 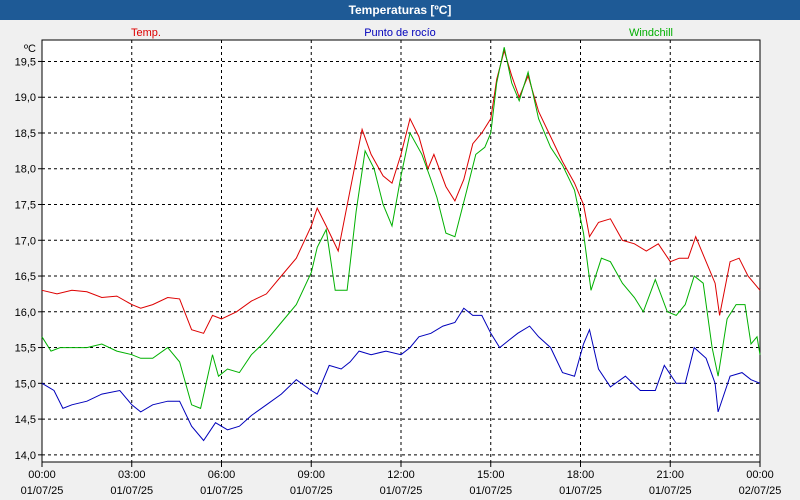 I want to click on legend-temp: Temp., so click(x=146, y=33).